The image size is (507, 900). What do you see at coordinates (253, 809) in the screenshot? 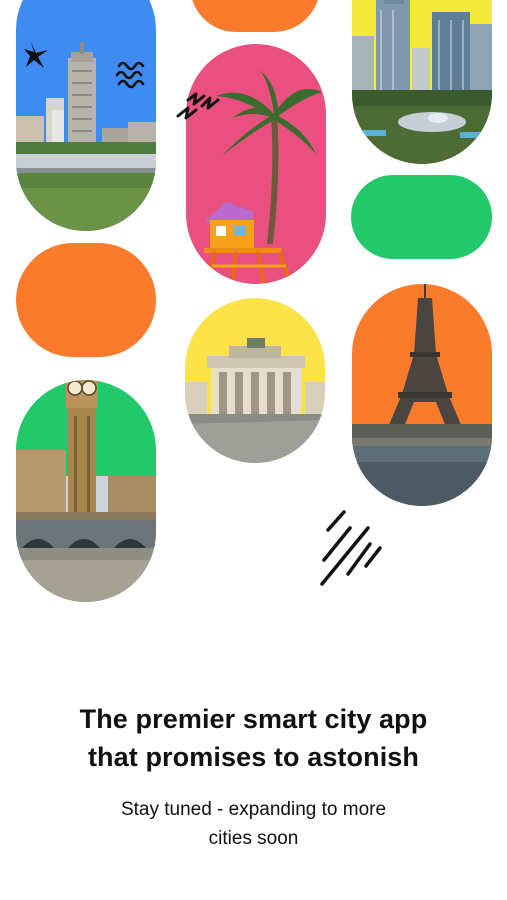
I see `subtitle-line-1: Stay tuned - expanding to more` at bounding box center [253, 809].